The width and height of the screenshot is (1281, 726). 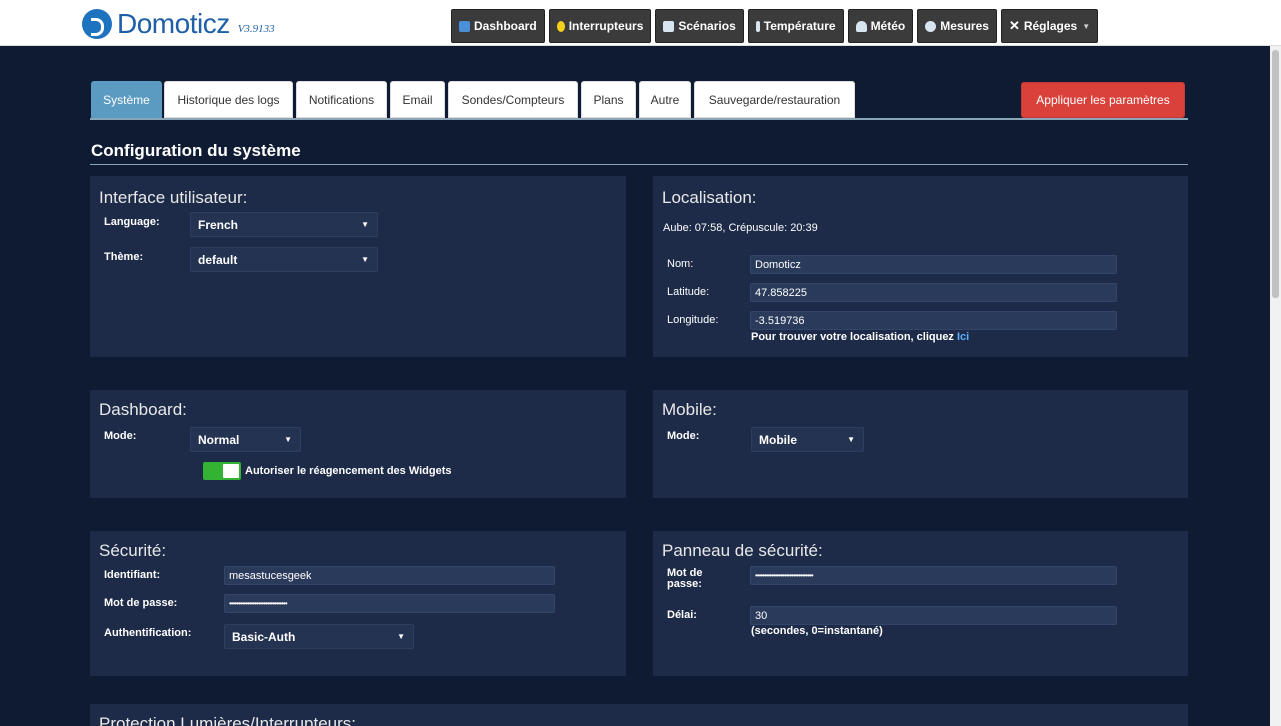 I want to click on tab-other: Autre, so click(x=665, y=99).